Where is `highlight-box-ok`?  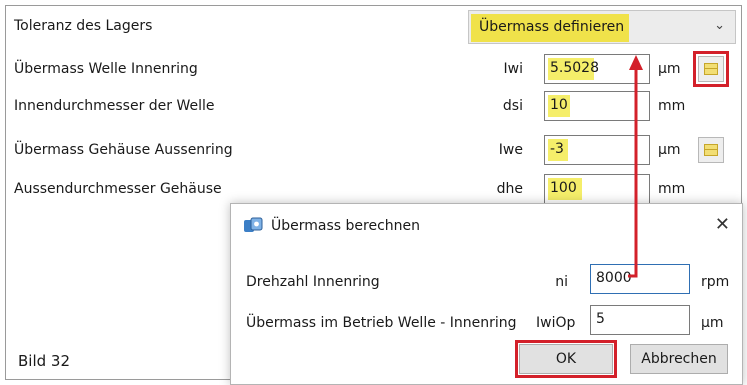 highlight-box-ok is located at coordinates (566, 359).